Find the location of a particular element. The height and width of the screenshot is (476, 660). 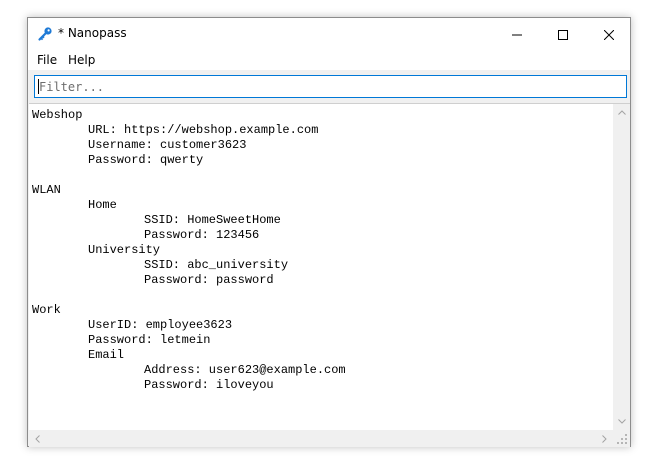

minimize-icon is located at coordinates (517, 34).